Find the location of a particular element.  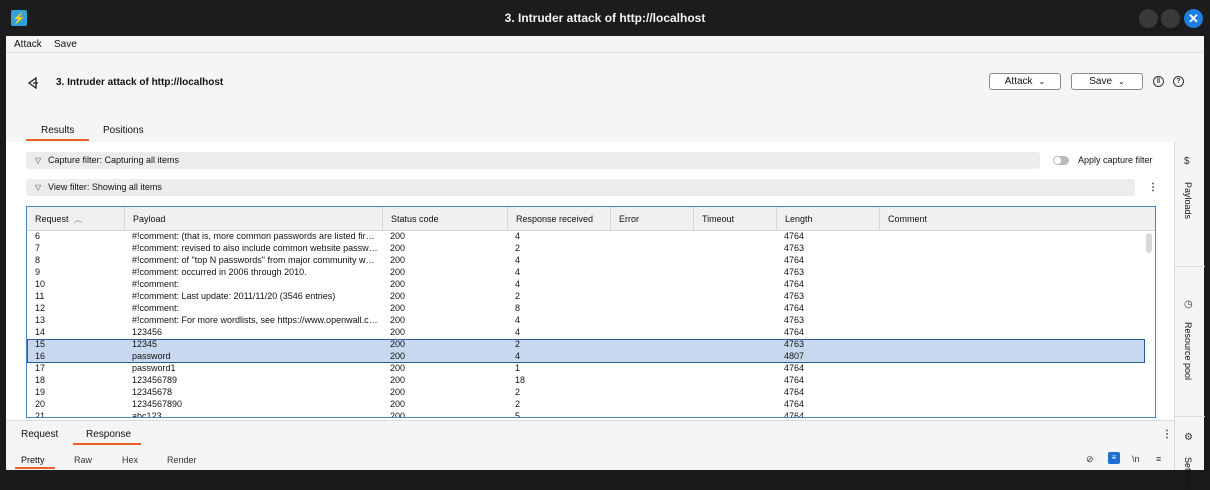

table-row: 21 abc123 200 5 4764 is located at coordinates (586, 414).